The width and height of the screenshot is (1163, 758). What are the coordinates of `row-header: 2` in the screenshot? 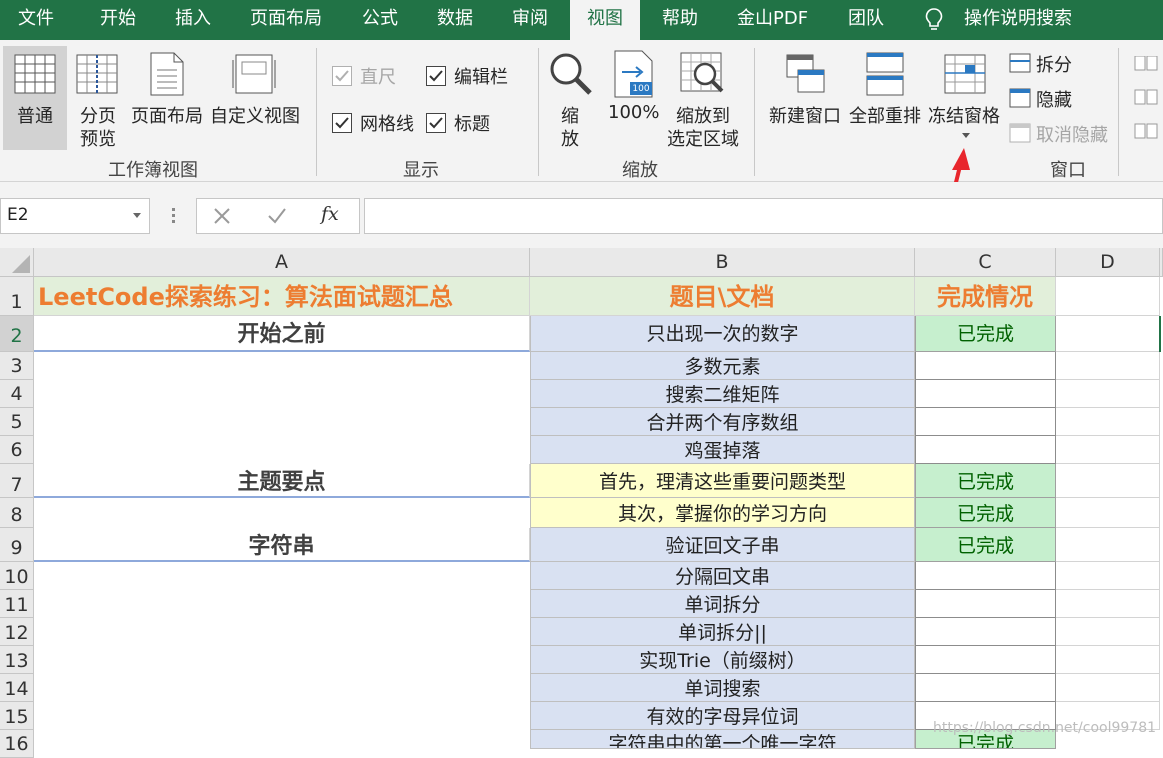 It's located at (17, 334).